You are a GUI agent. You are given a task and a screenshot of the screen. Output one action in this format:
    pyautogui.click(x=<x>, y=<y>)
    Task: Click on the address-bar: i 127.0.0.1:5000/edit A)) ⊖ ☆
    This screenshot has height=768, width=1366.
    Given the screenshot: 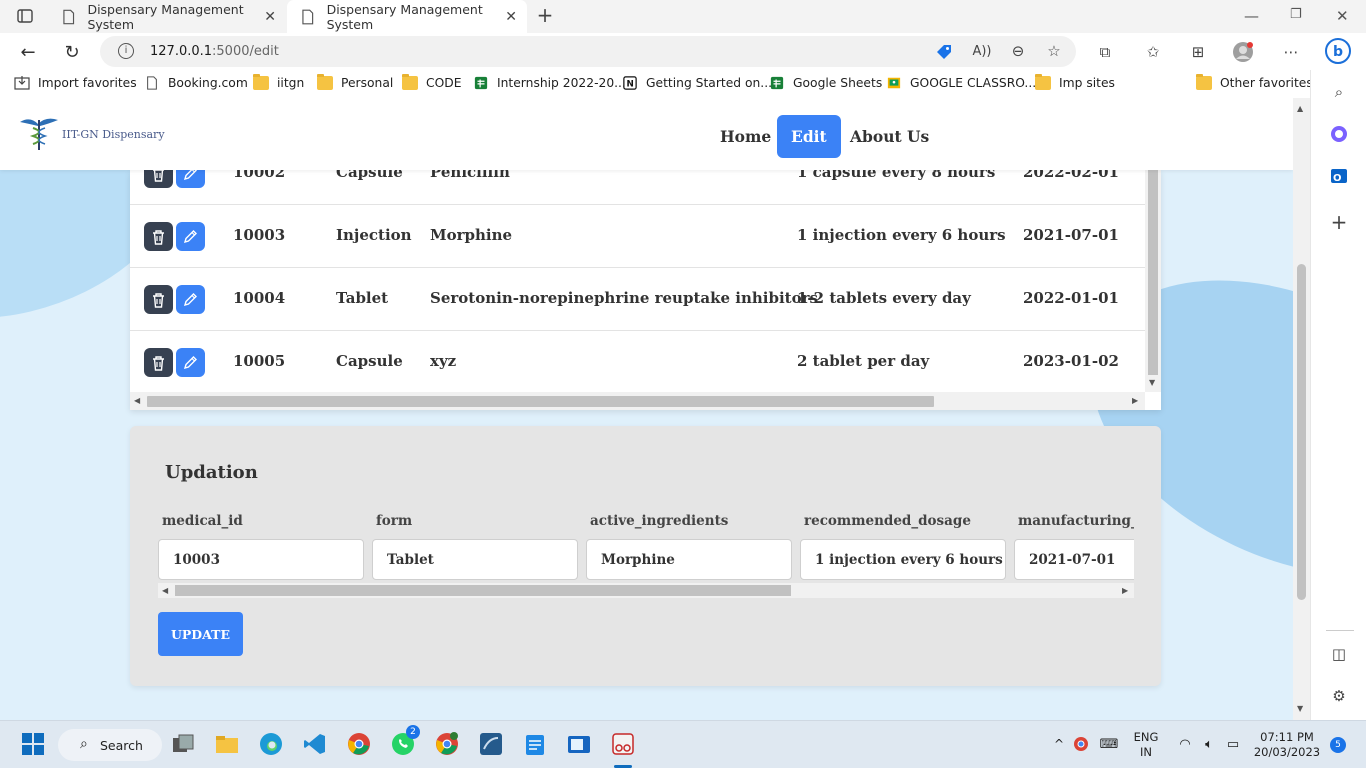 What is the action you would take?
    pyautogui.click(x=588, y=51)
    